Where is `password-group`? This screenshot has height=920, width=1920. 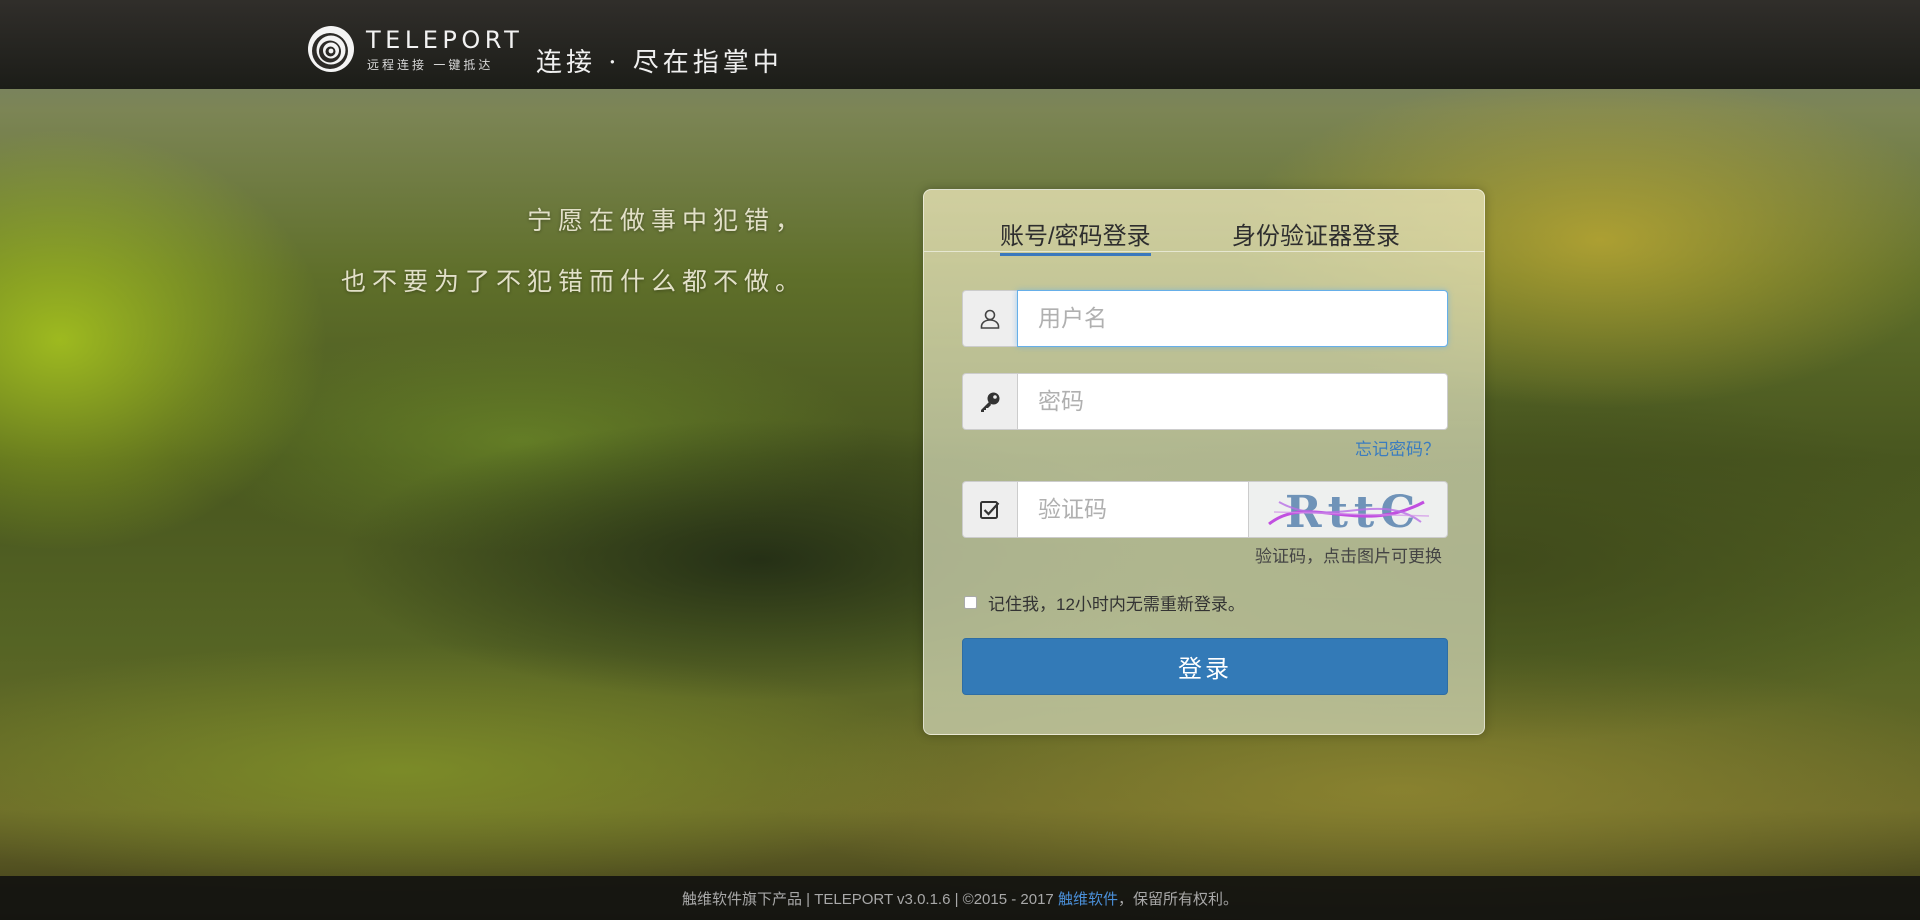
password-group is located at coordinates (1205, 401).